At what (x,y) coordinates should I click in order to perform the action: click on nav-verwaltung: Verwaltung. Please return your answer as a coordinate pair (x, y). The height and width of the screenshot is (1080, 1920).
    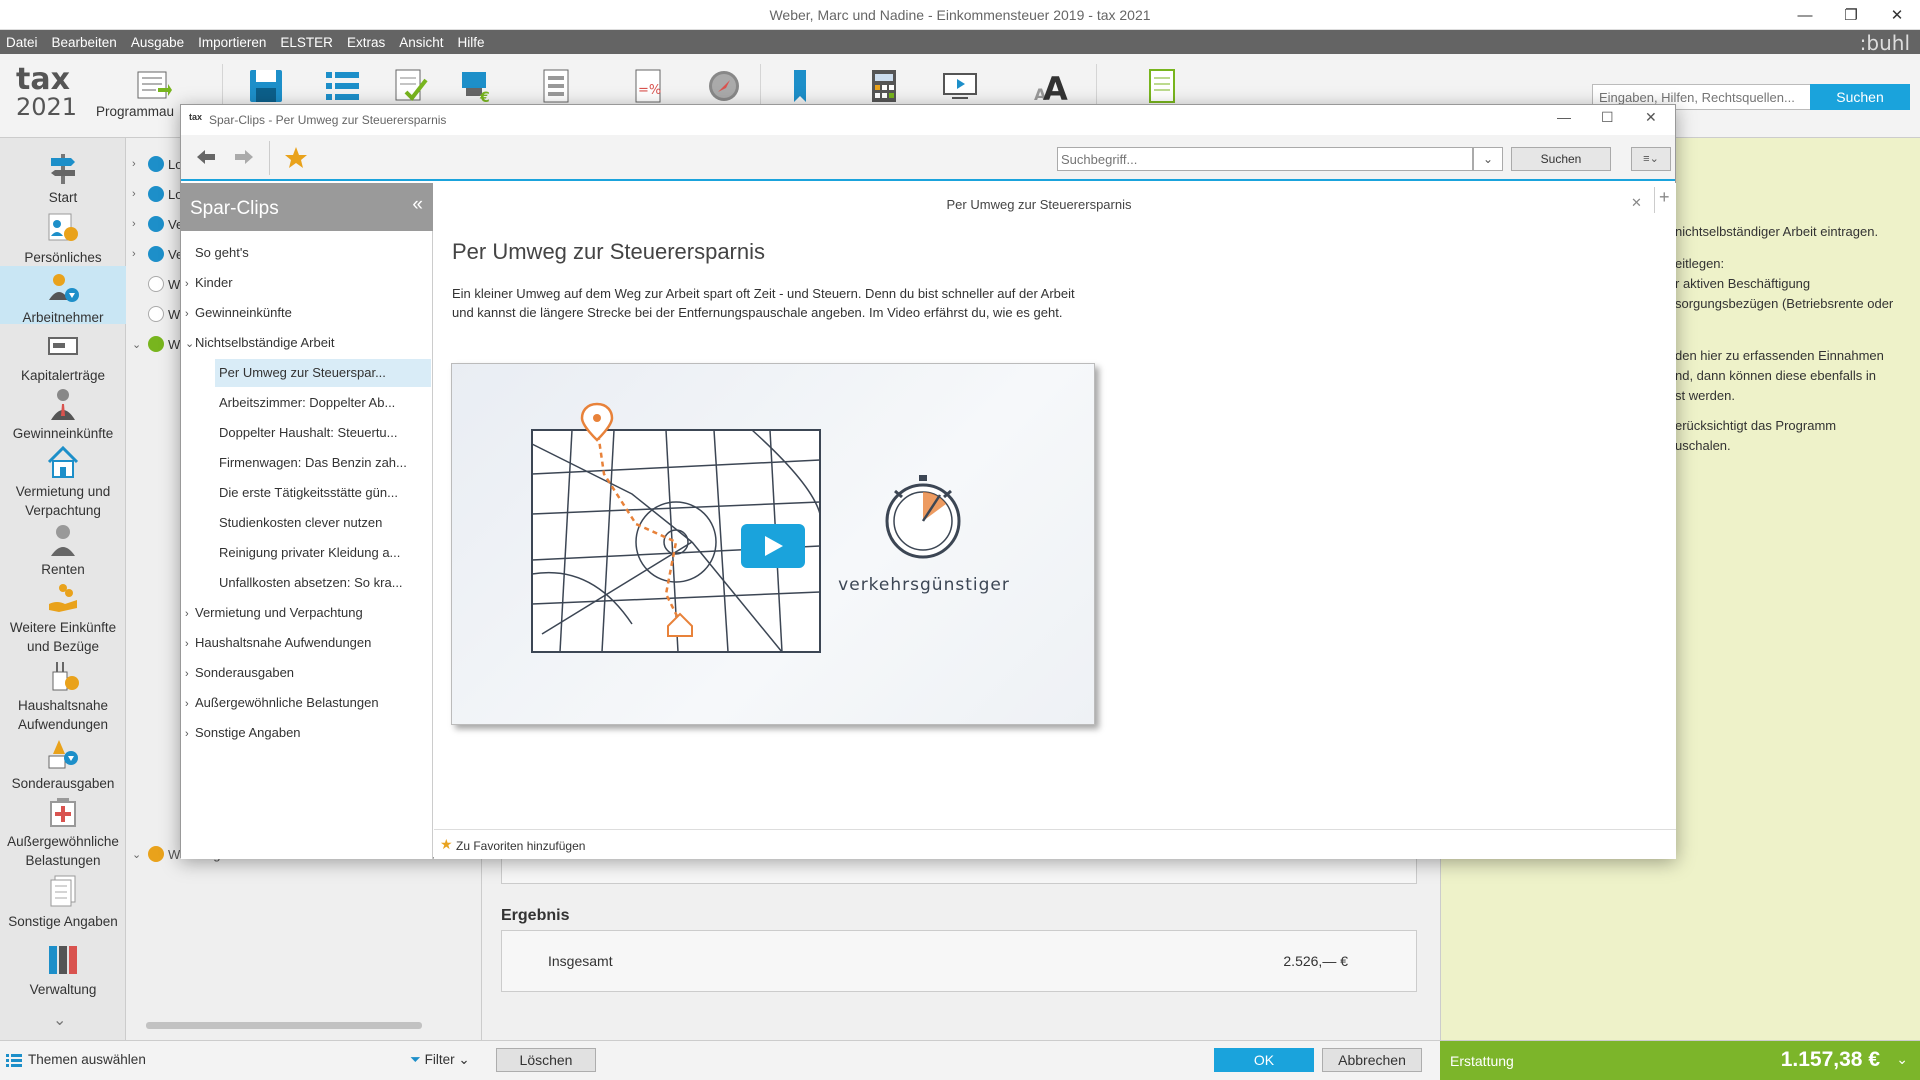
    Looking at the image, I should click on (63, 970).